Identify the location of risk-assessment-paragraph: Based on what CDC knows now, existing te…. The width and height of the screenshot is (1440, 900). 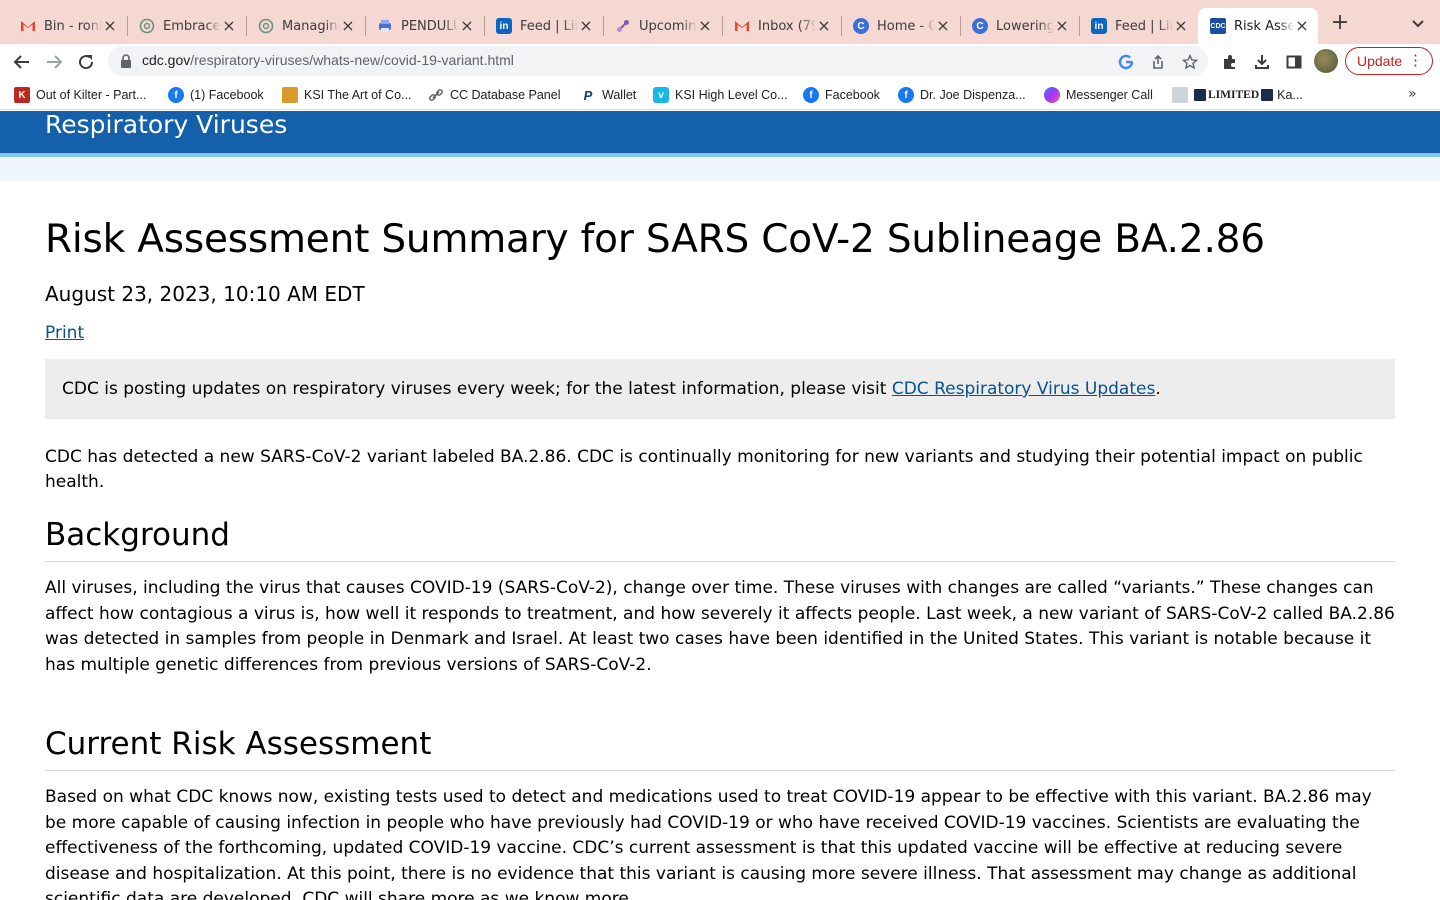
(708, 843).